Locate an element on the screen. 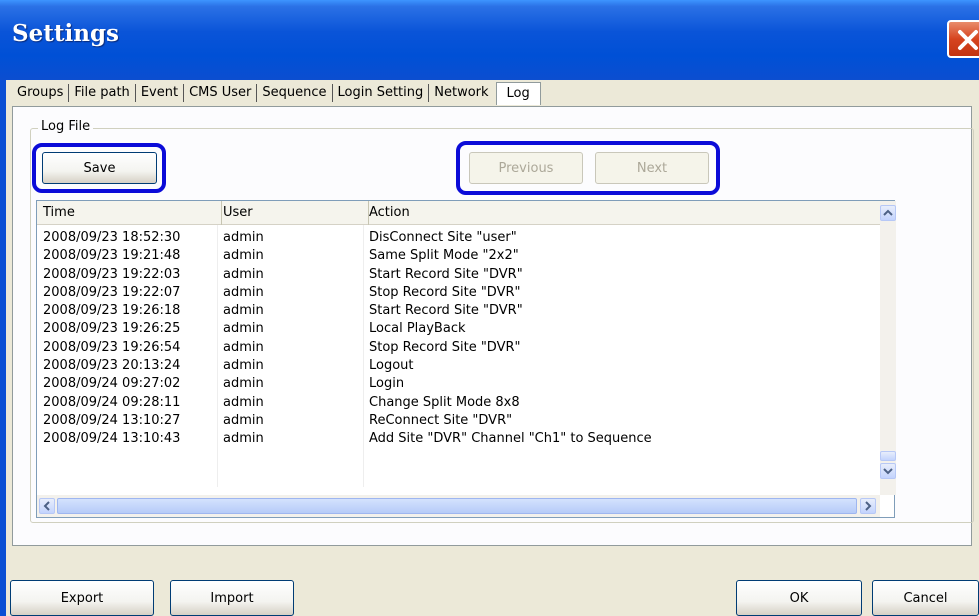  chevron-left-icon is located at coordinates (46, 506).